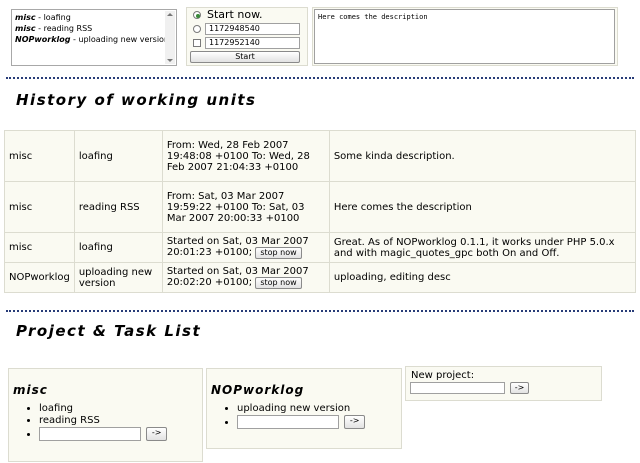 The width and height of the screenshot is (640, 463). Describe the element at coordinates (118, 207) in the screenshot. I see `history-task-cell: reading RSS` at that location.